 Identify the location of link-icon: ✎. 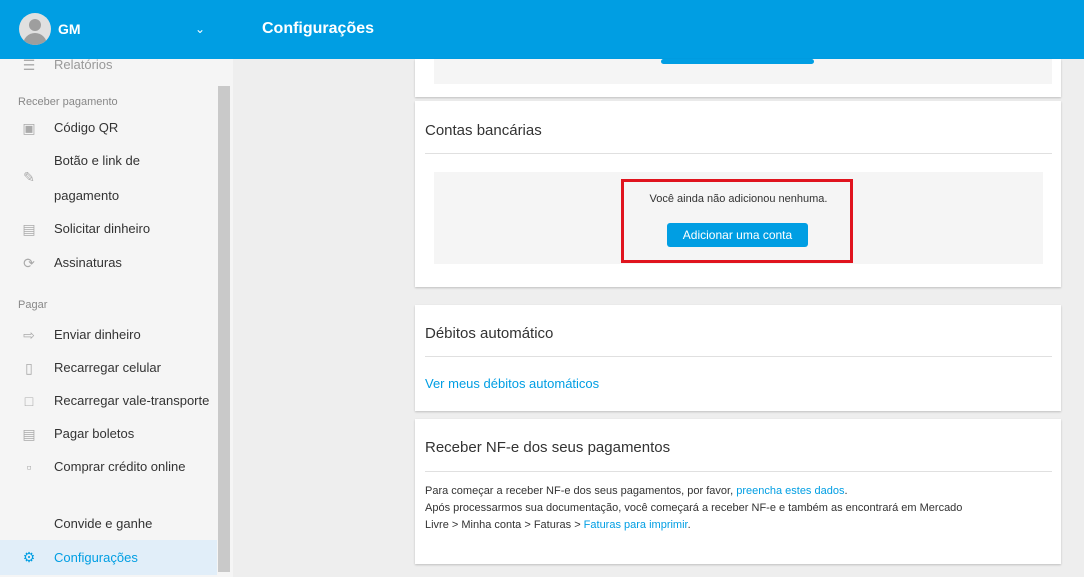
(29, 177).